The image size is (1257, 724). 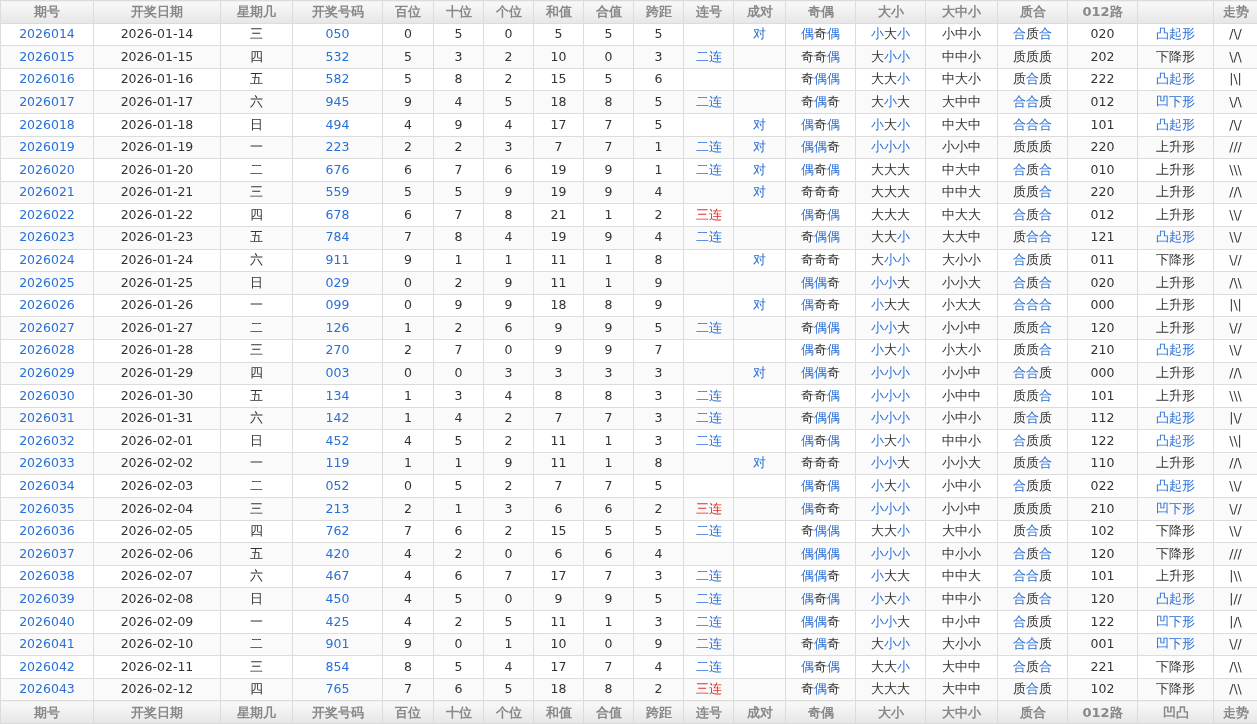 I want to click on table-cell: 2026-02-06, so click(x=157, y=554).